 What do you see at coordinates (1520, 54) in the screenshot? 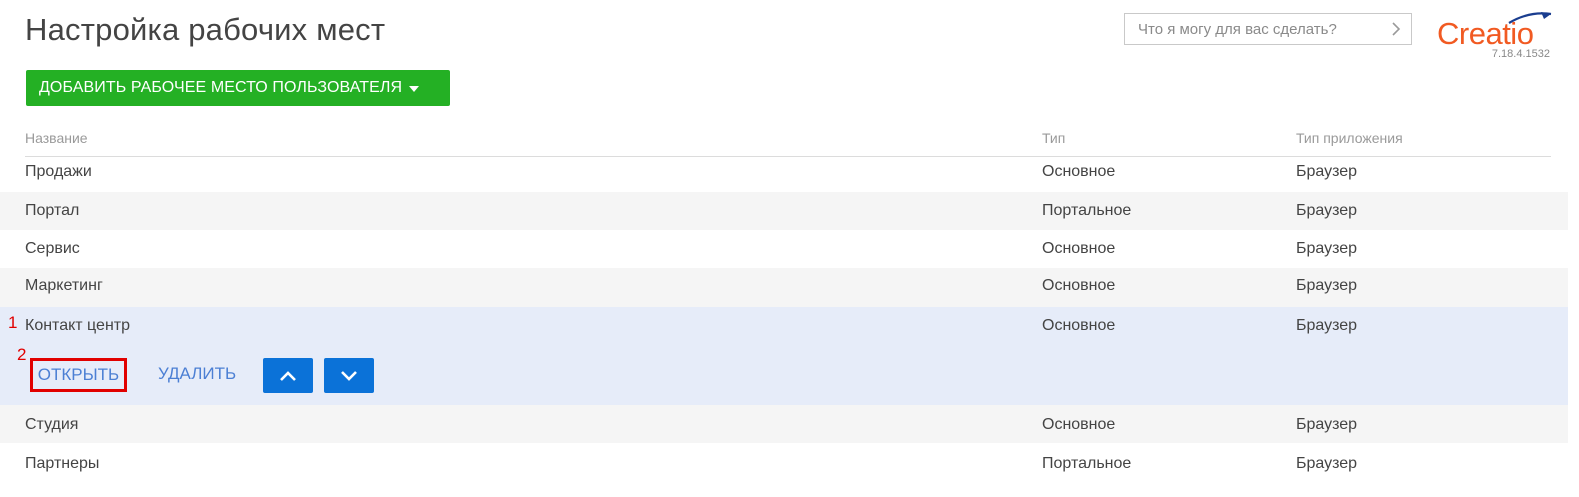
I see `version-label: 7.18.4.1532` at bounding box center [1520, 54].